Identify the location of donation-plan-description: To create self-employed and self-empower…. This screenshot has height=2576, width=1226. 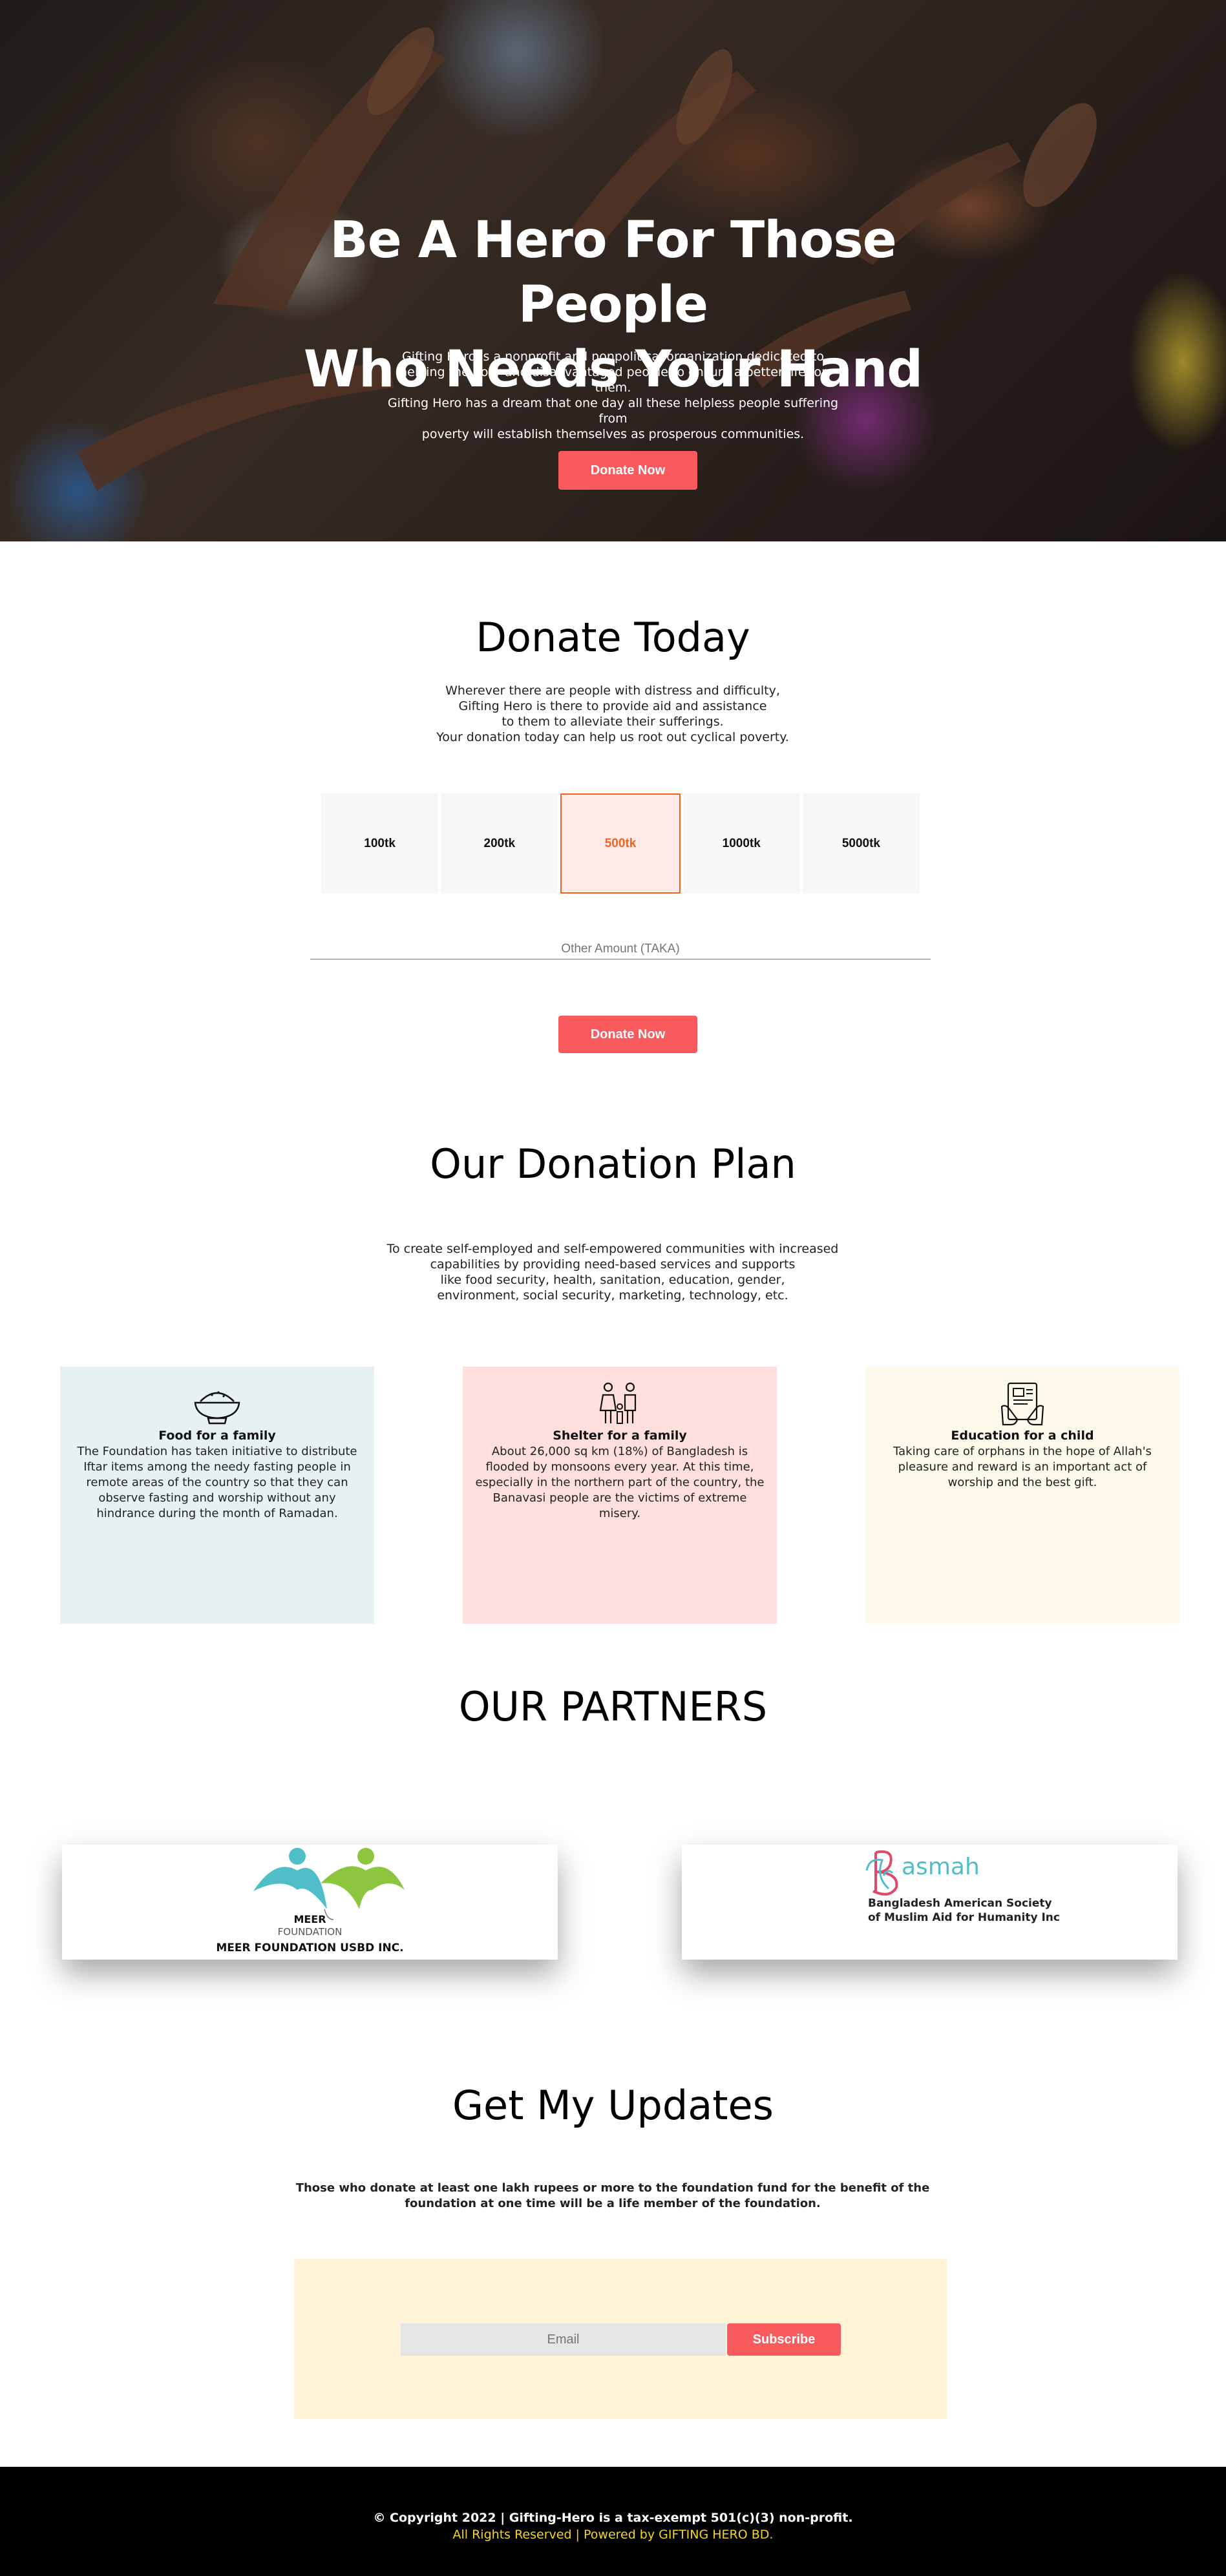
(612, 1272).